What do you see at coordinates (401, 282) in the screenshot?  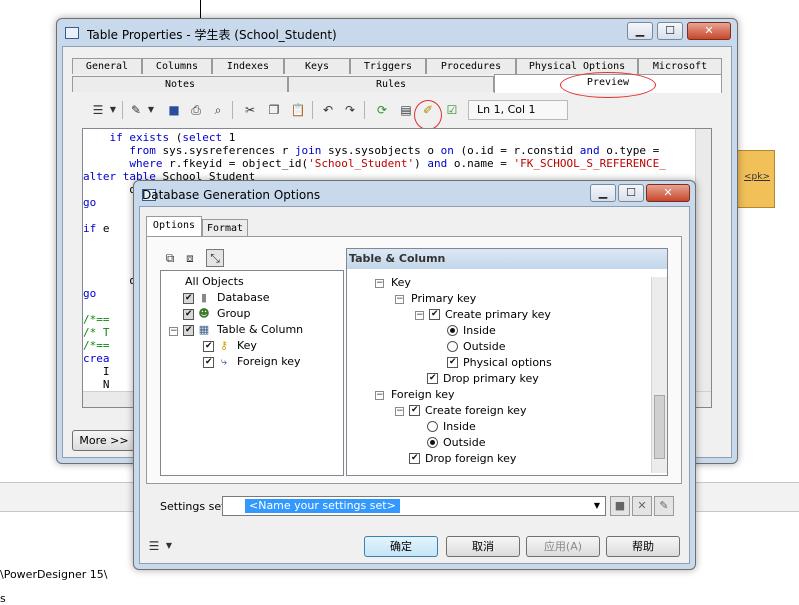 I see `option-key: Key` at bounding box center [401, 282].